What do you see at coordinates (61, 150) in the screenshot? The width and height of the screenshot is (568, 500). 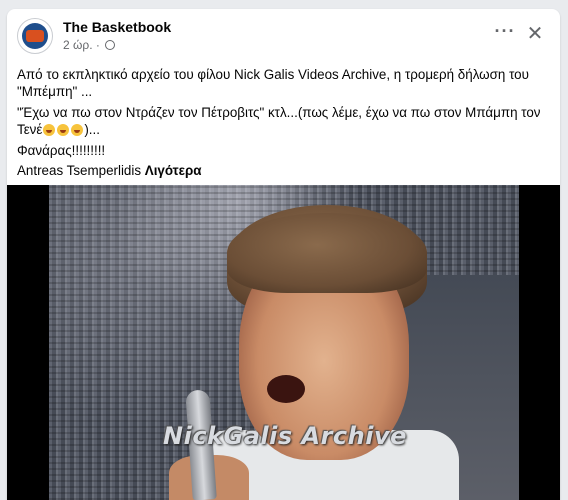 I see `post-text-line-3: Φανάρας!!!!!!!!!` at bounding box center [61, 150].